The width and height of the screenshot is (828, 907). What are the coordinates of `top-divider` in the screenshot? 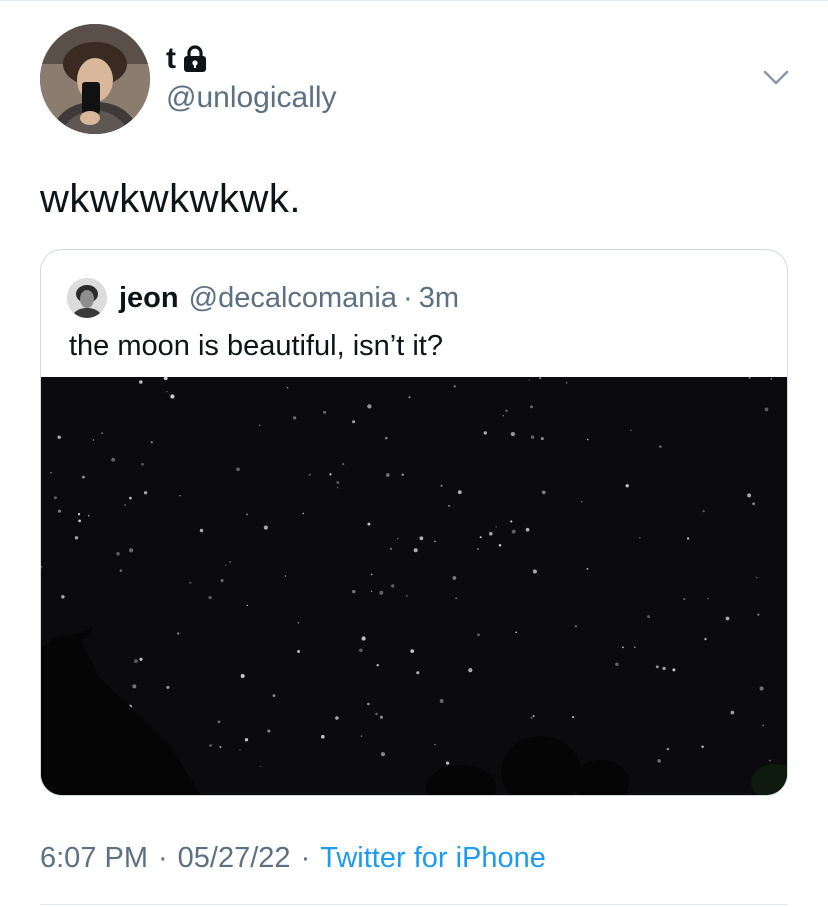 It's located at (414, 0).